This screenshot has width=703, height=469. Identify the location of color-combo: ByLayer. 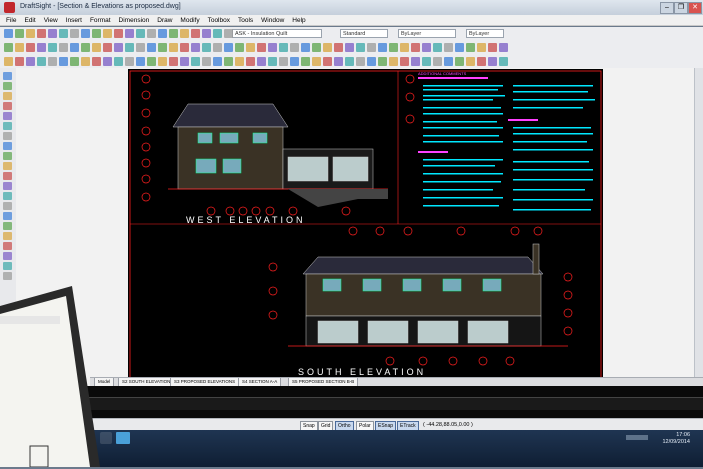
(427, 33).